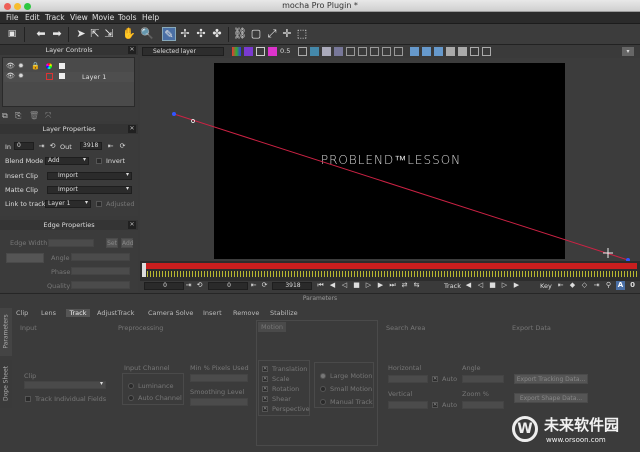  Describe the element at coordinates (450, 379) in the screenshot. I see `horizontal-auto-label: Auto` at that location.